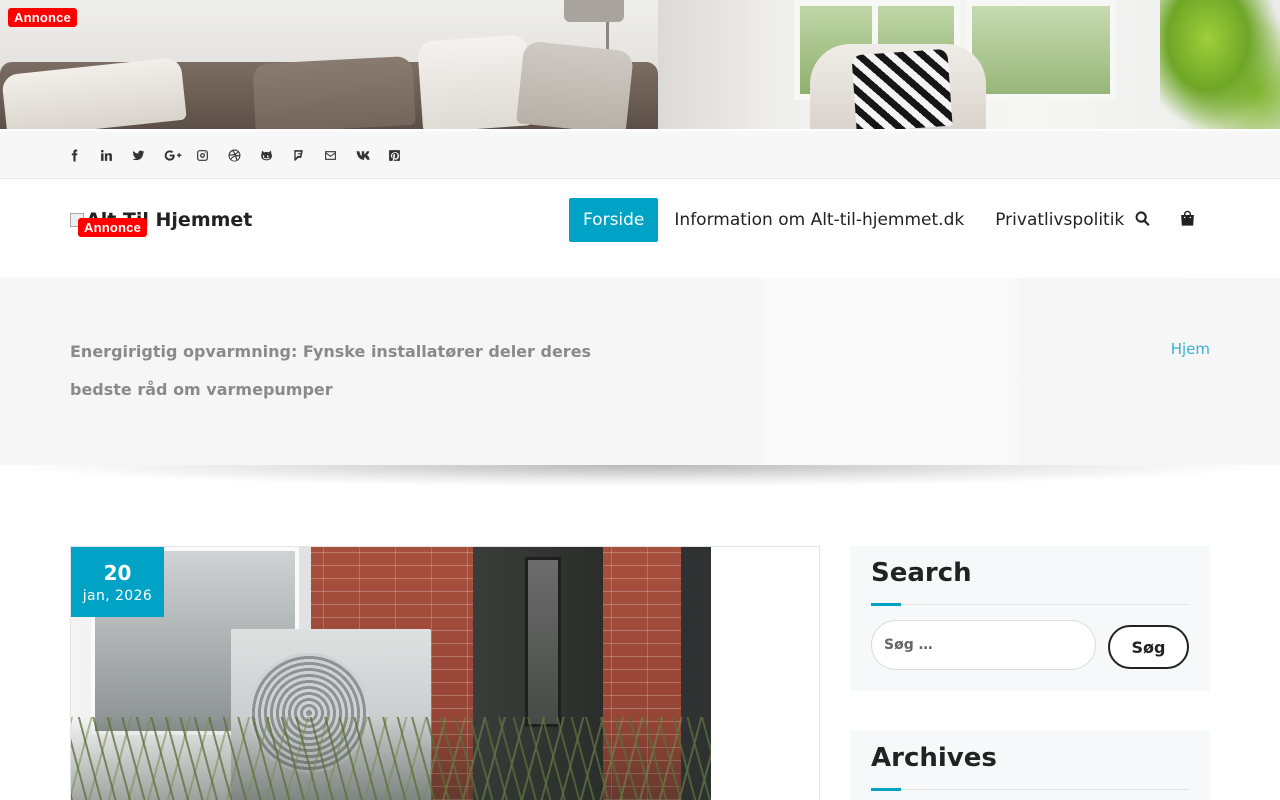  Describe the element at coordinates (1190, 349) in the screenshot. I see `breadcrumb-home: Hjem` at that location.